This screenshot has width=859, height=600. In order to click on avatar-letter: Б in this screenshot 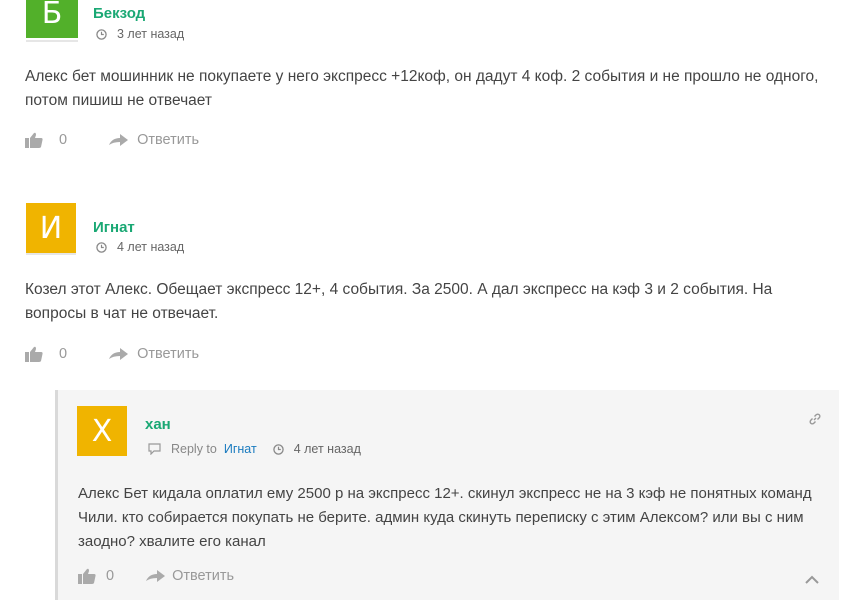, I will do `click(52, 15)`.